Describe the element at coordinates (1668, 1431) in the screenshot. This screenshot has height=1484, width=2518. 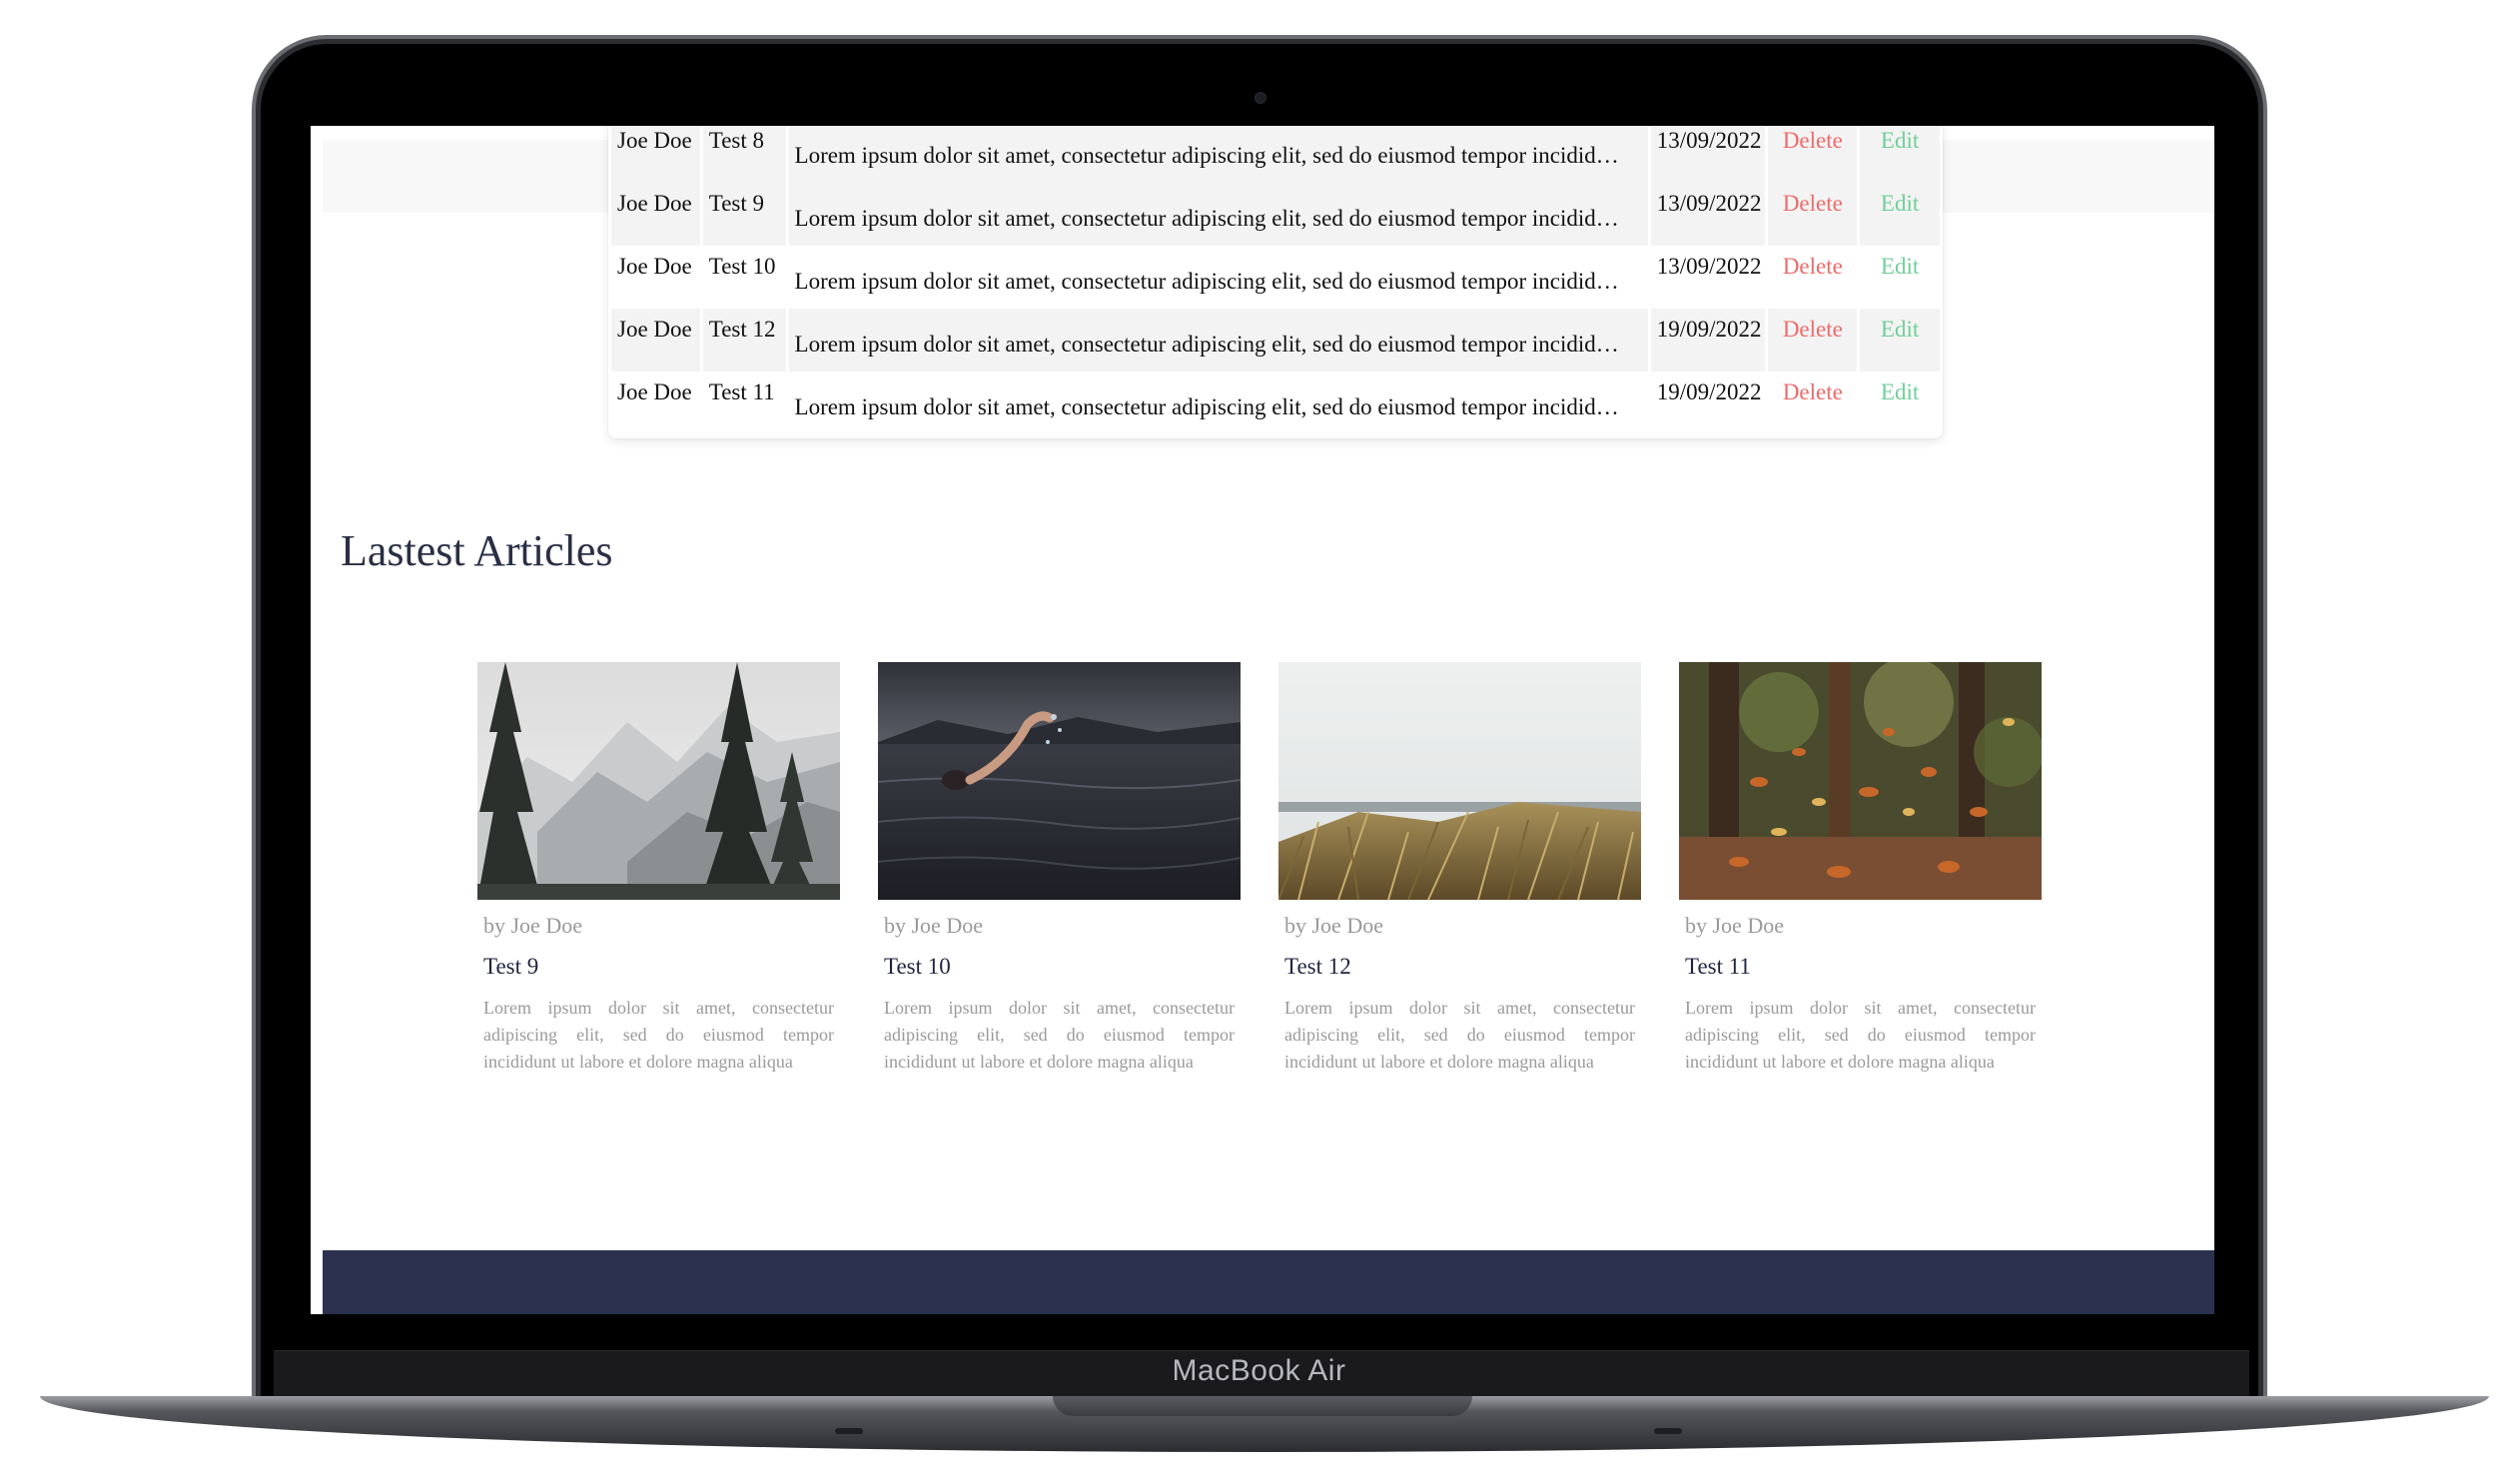
I see `laptop-foot-right` at that location.